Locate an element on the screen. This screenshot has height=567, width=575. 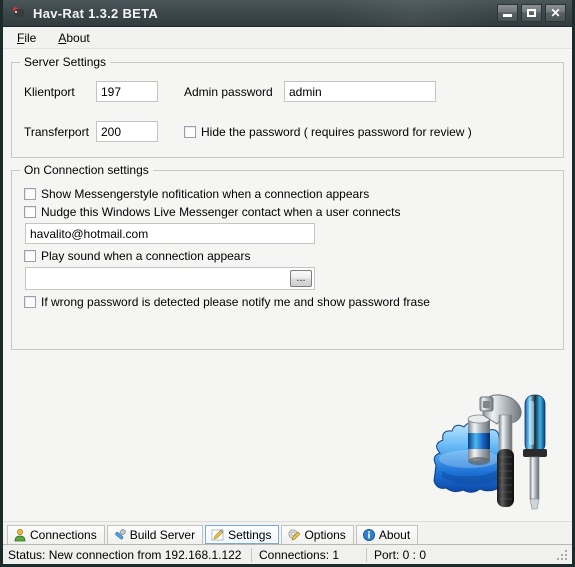
play-sound-row: Play sound when a connection appears is located at coordinates (287, 256).